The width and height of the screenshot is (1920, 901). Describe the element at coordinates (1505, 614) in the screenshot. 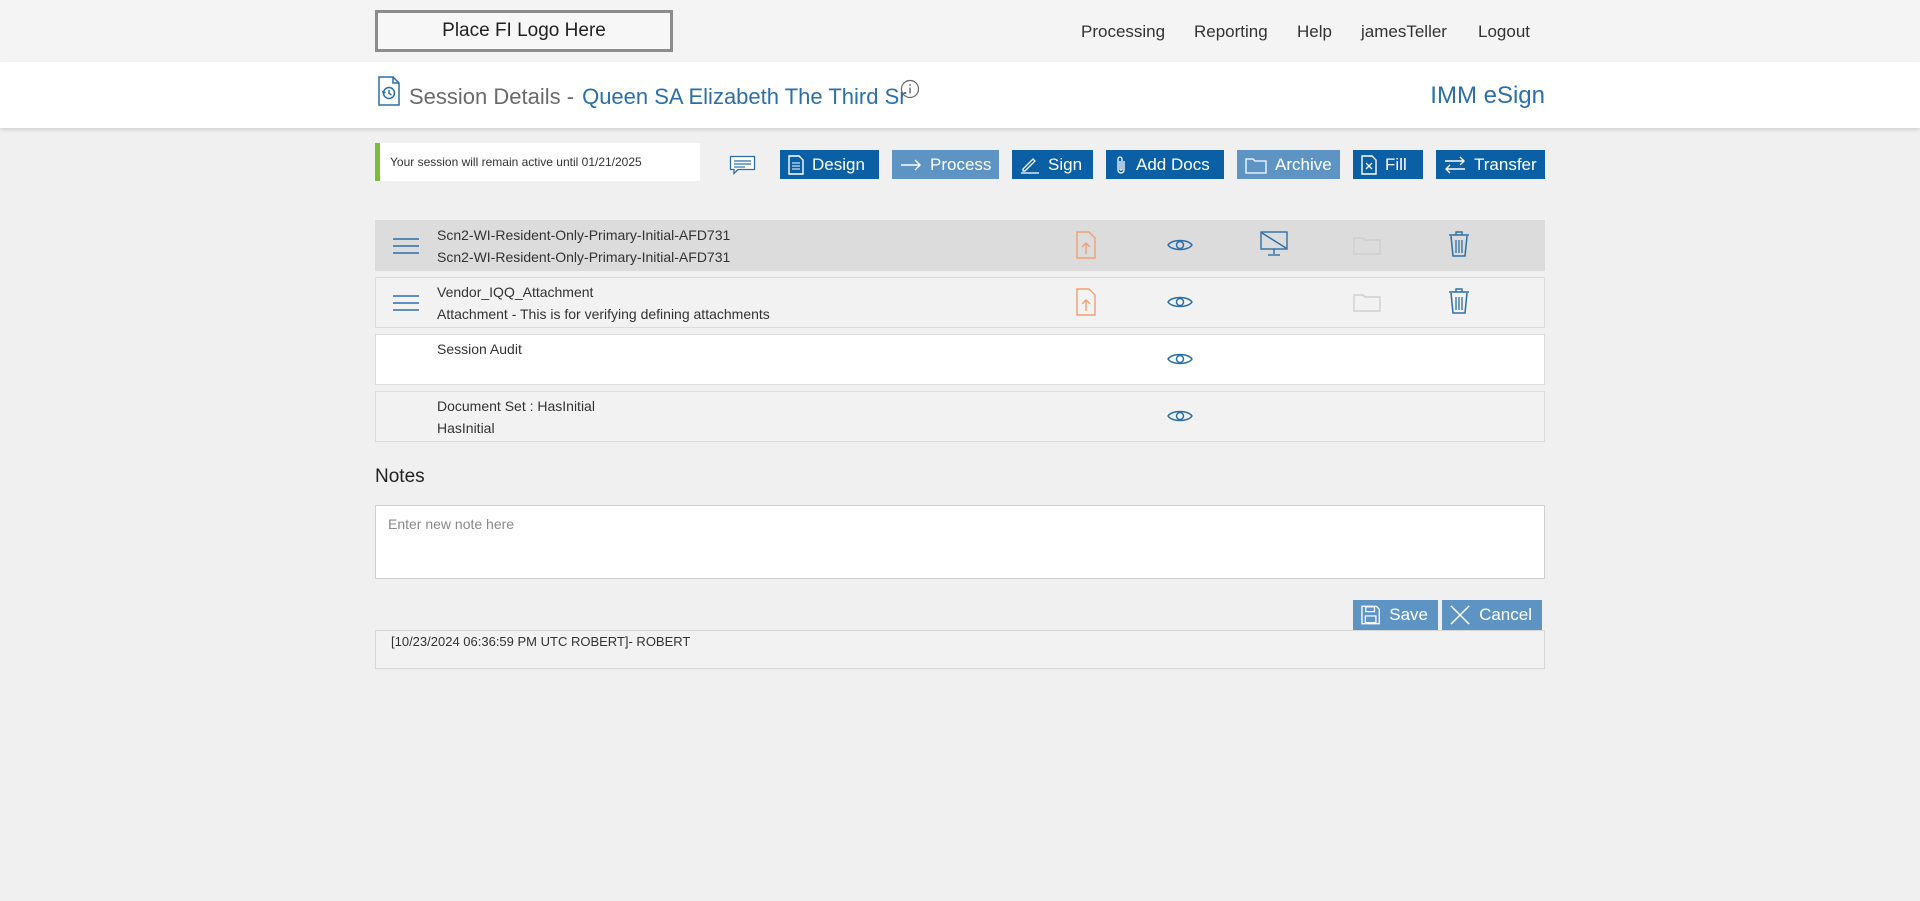

I see `cancel-label: Cancel` at that location.